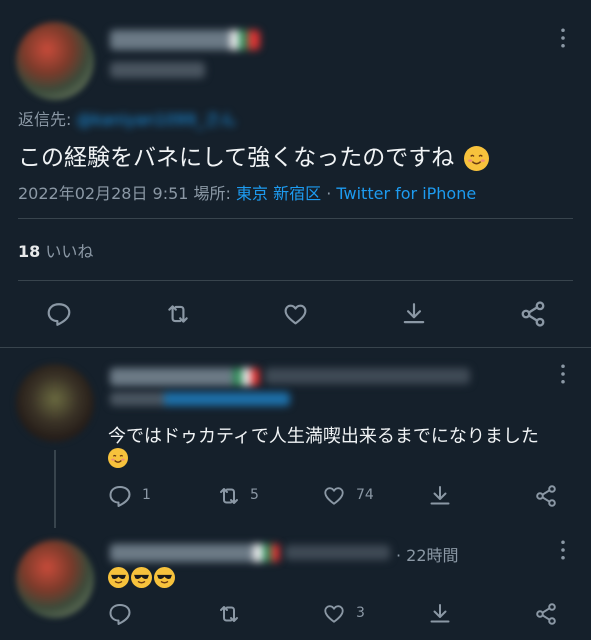 Image resolution: width=591 pixels, height=640 pixels. Describe the element at coordinates (55, 61) in the screenshot. I see `main-avatar` at that location.